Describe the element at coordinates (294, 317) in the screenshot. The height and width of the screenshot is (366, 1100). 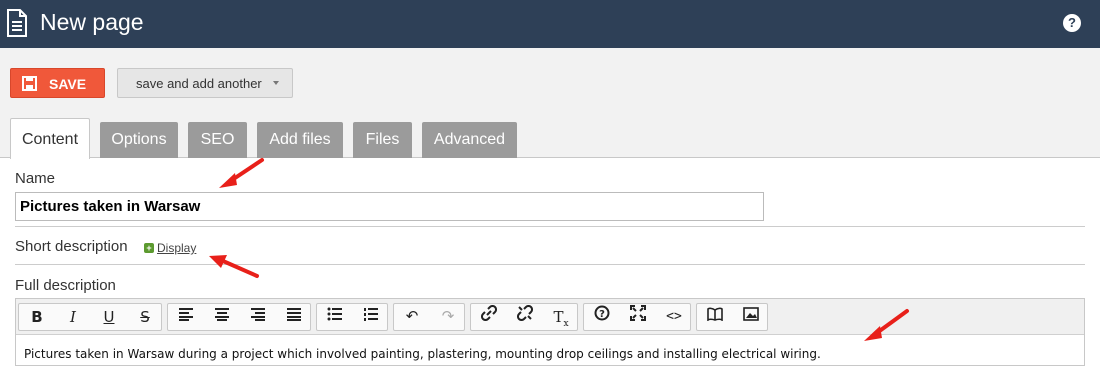
I see `align-justify-icon` at that location.